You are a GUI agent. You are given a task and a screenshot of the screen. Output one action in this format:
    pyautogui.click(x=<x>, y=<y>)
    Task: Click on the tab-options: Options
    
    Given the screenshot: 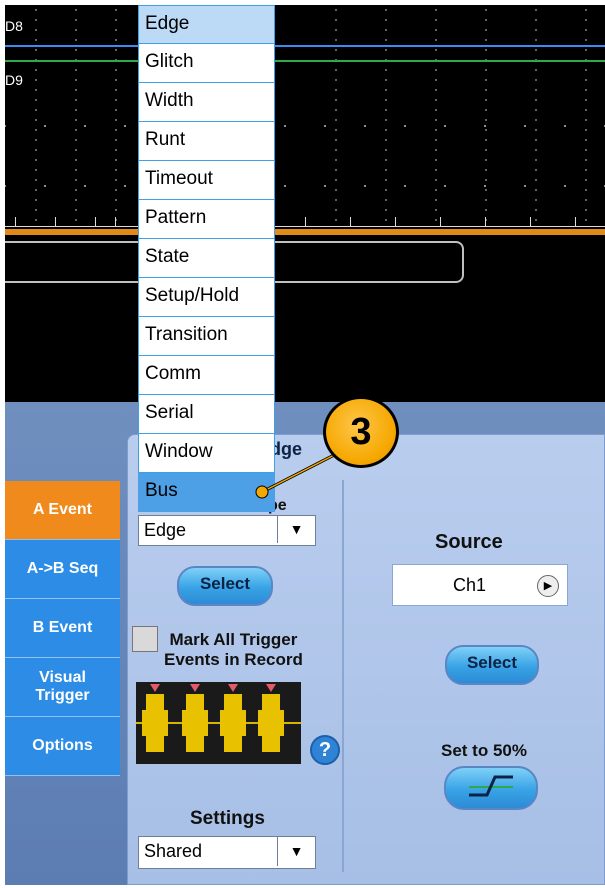 What is the action you would take?
    pyautogui.click(x=62, y=746)
    